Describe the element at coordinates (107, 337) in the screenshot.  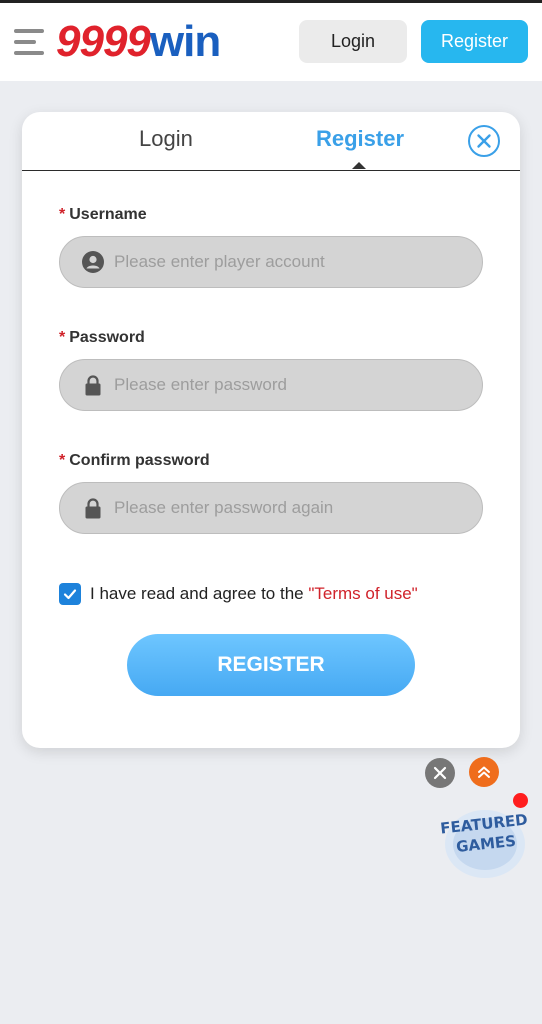
I see `password-label-text: Password` at that location.